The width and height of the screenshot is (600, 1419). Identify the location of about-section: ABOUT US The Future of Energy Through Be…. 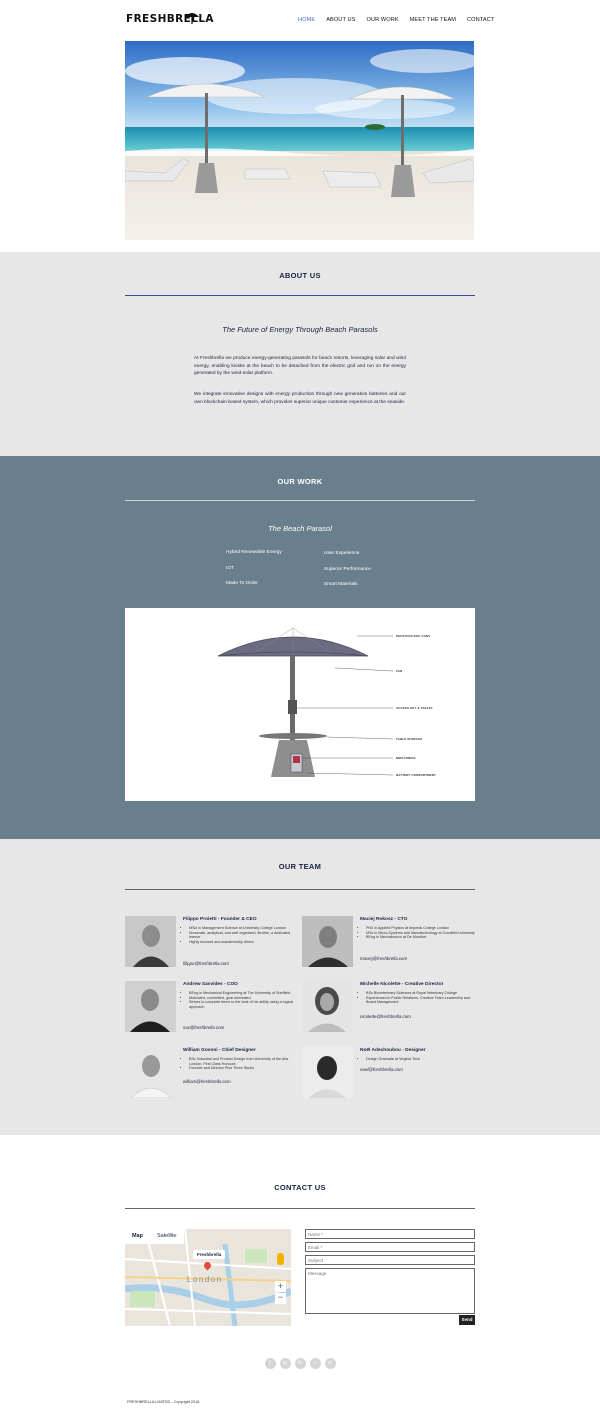
(300, 354).